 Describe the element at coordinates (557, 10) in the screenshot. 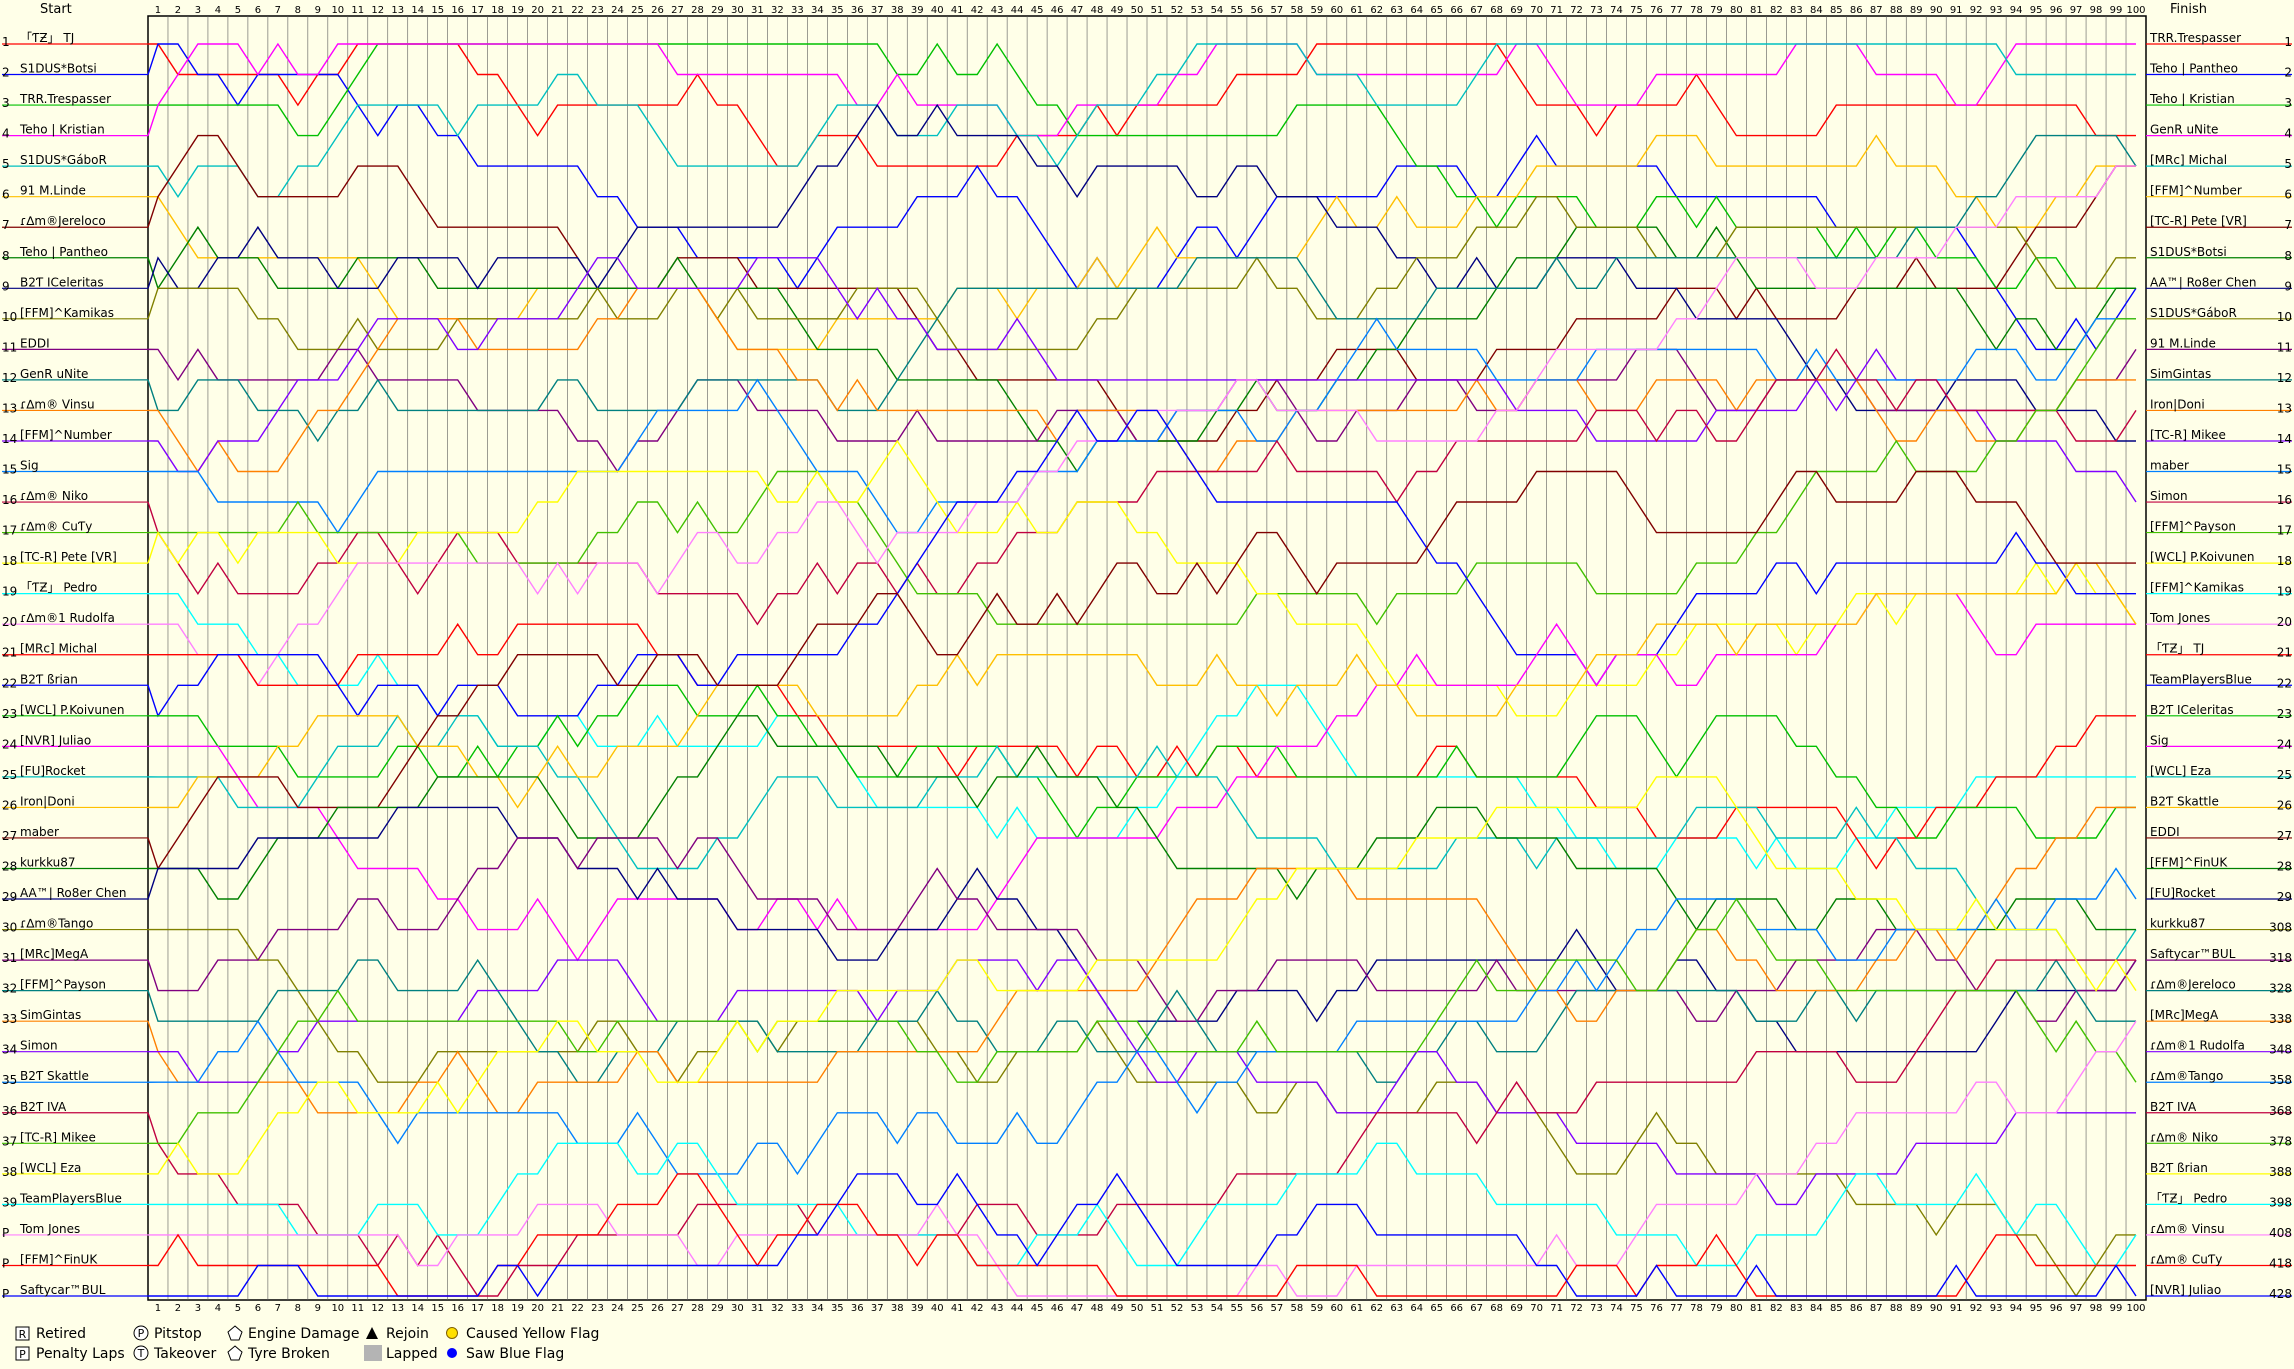

I see `lap-tick-top: 21` at that location.